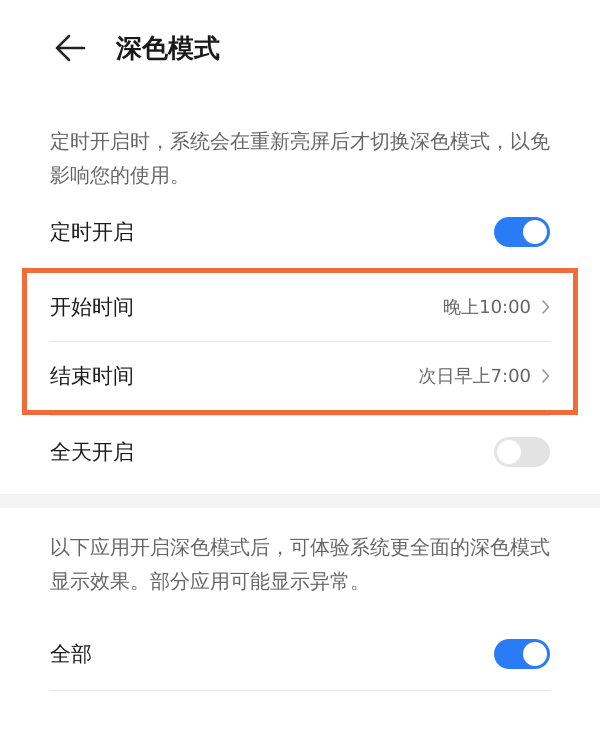  Describe the element at coordinates (92, 307) in the screenshot. I see `setting-label: 开始时间` at that location.